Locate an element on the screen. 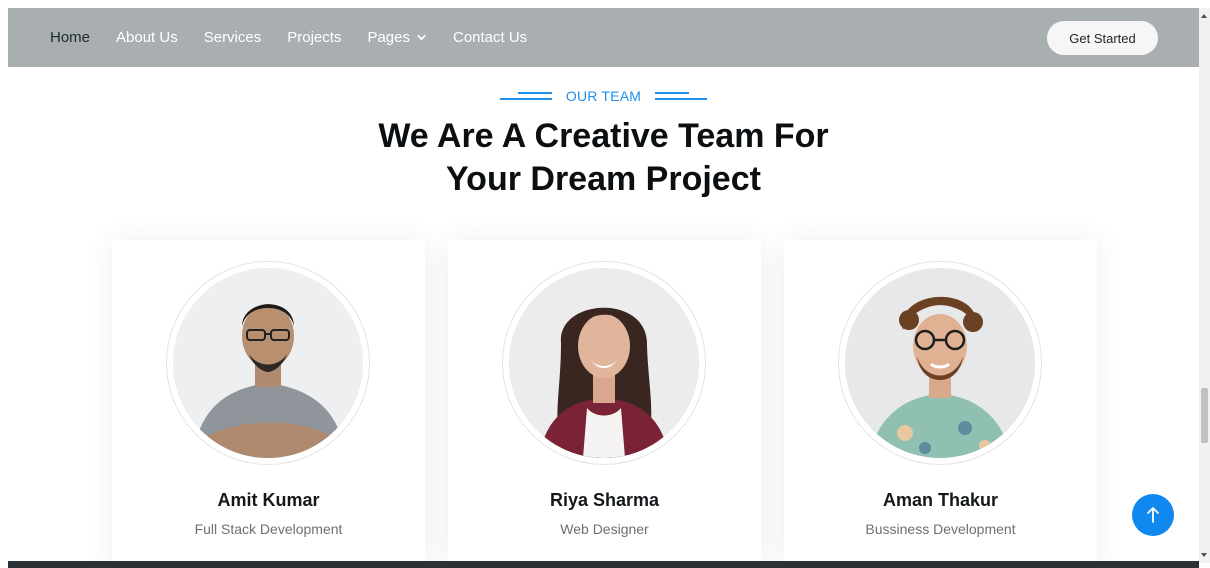  member-name: Riya Sharma is located at coordinates (604, 500).